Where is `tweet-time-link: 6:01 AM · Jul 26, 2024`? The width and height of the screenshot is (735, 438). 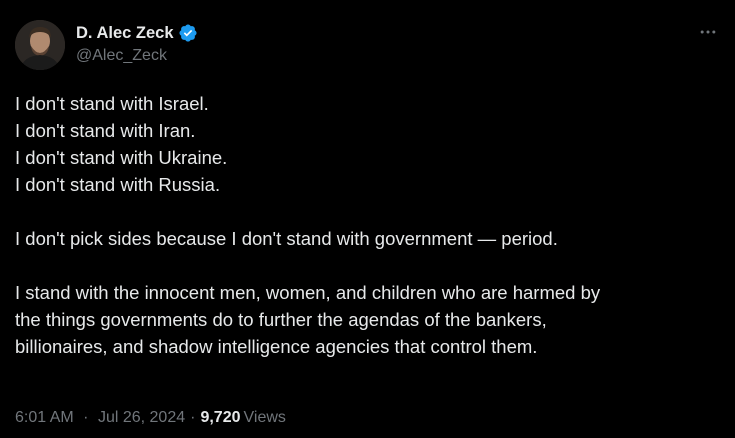 tweet-time-link: 6:01 AM · Jul 26, 2024 is located at coordinates (100, 418).